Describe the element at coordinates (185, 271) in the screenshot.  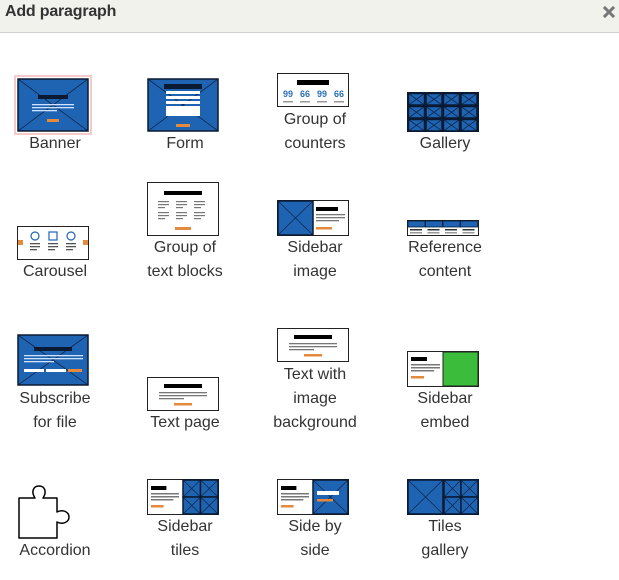
I see `paragraph-type-label: text blocks` at that location.